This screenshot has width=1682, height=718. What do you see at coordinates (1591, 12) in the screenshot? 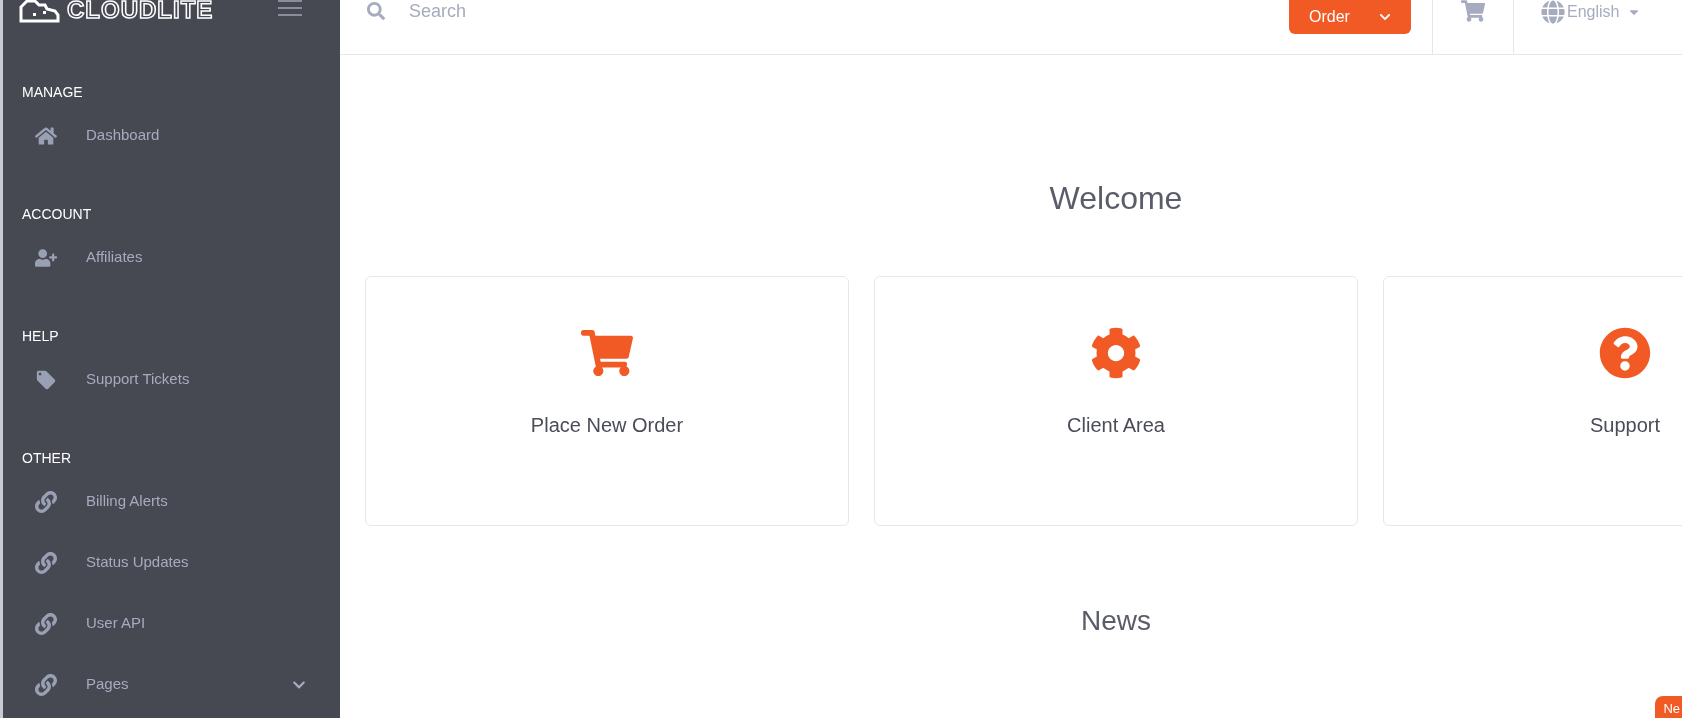
I see `language-selector: English` at bounding box center [1591, 12].